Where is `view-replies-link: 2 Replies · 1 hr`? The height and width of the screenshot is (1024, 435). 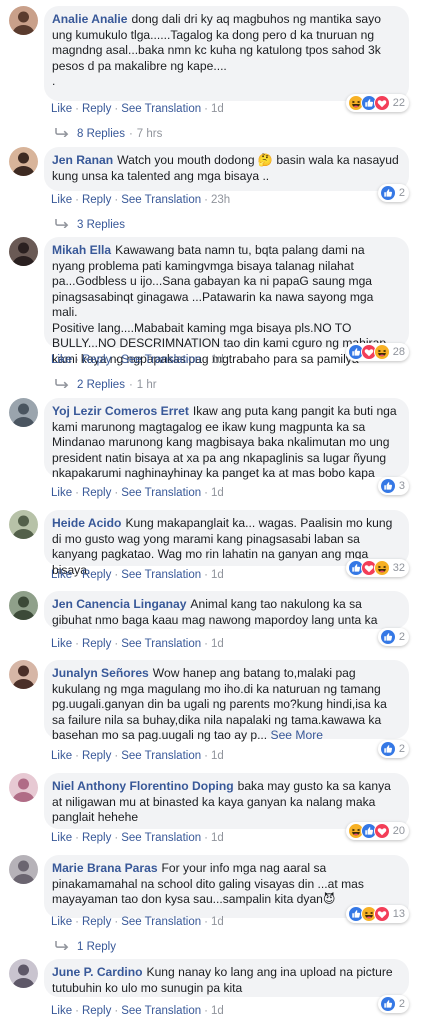 view-replies-link: 2 Replies · 1 hr is located at coordinates (106, 384).